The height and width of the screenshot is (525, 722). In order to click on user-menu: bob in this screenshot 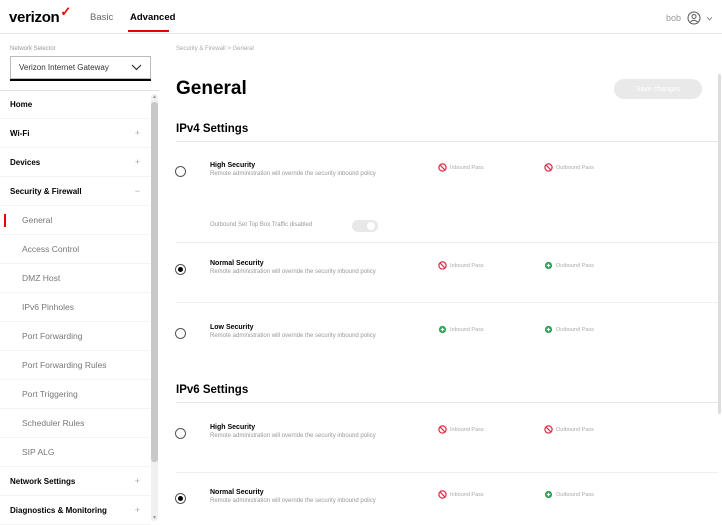, I will do `click(689, 18)`.